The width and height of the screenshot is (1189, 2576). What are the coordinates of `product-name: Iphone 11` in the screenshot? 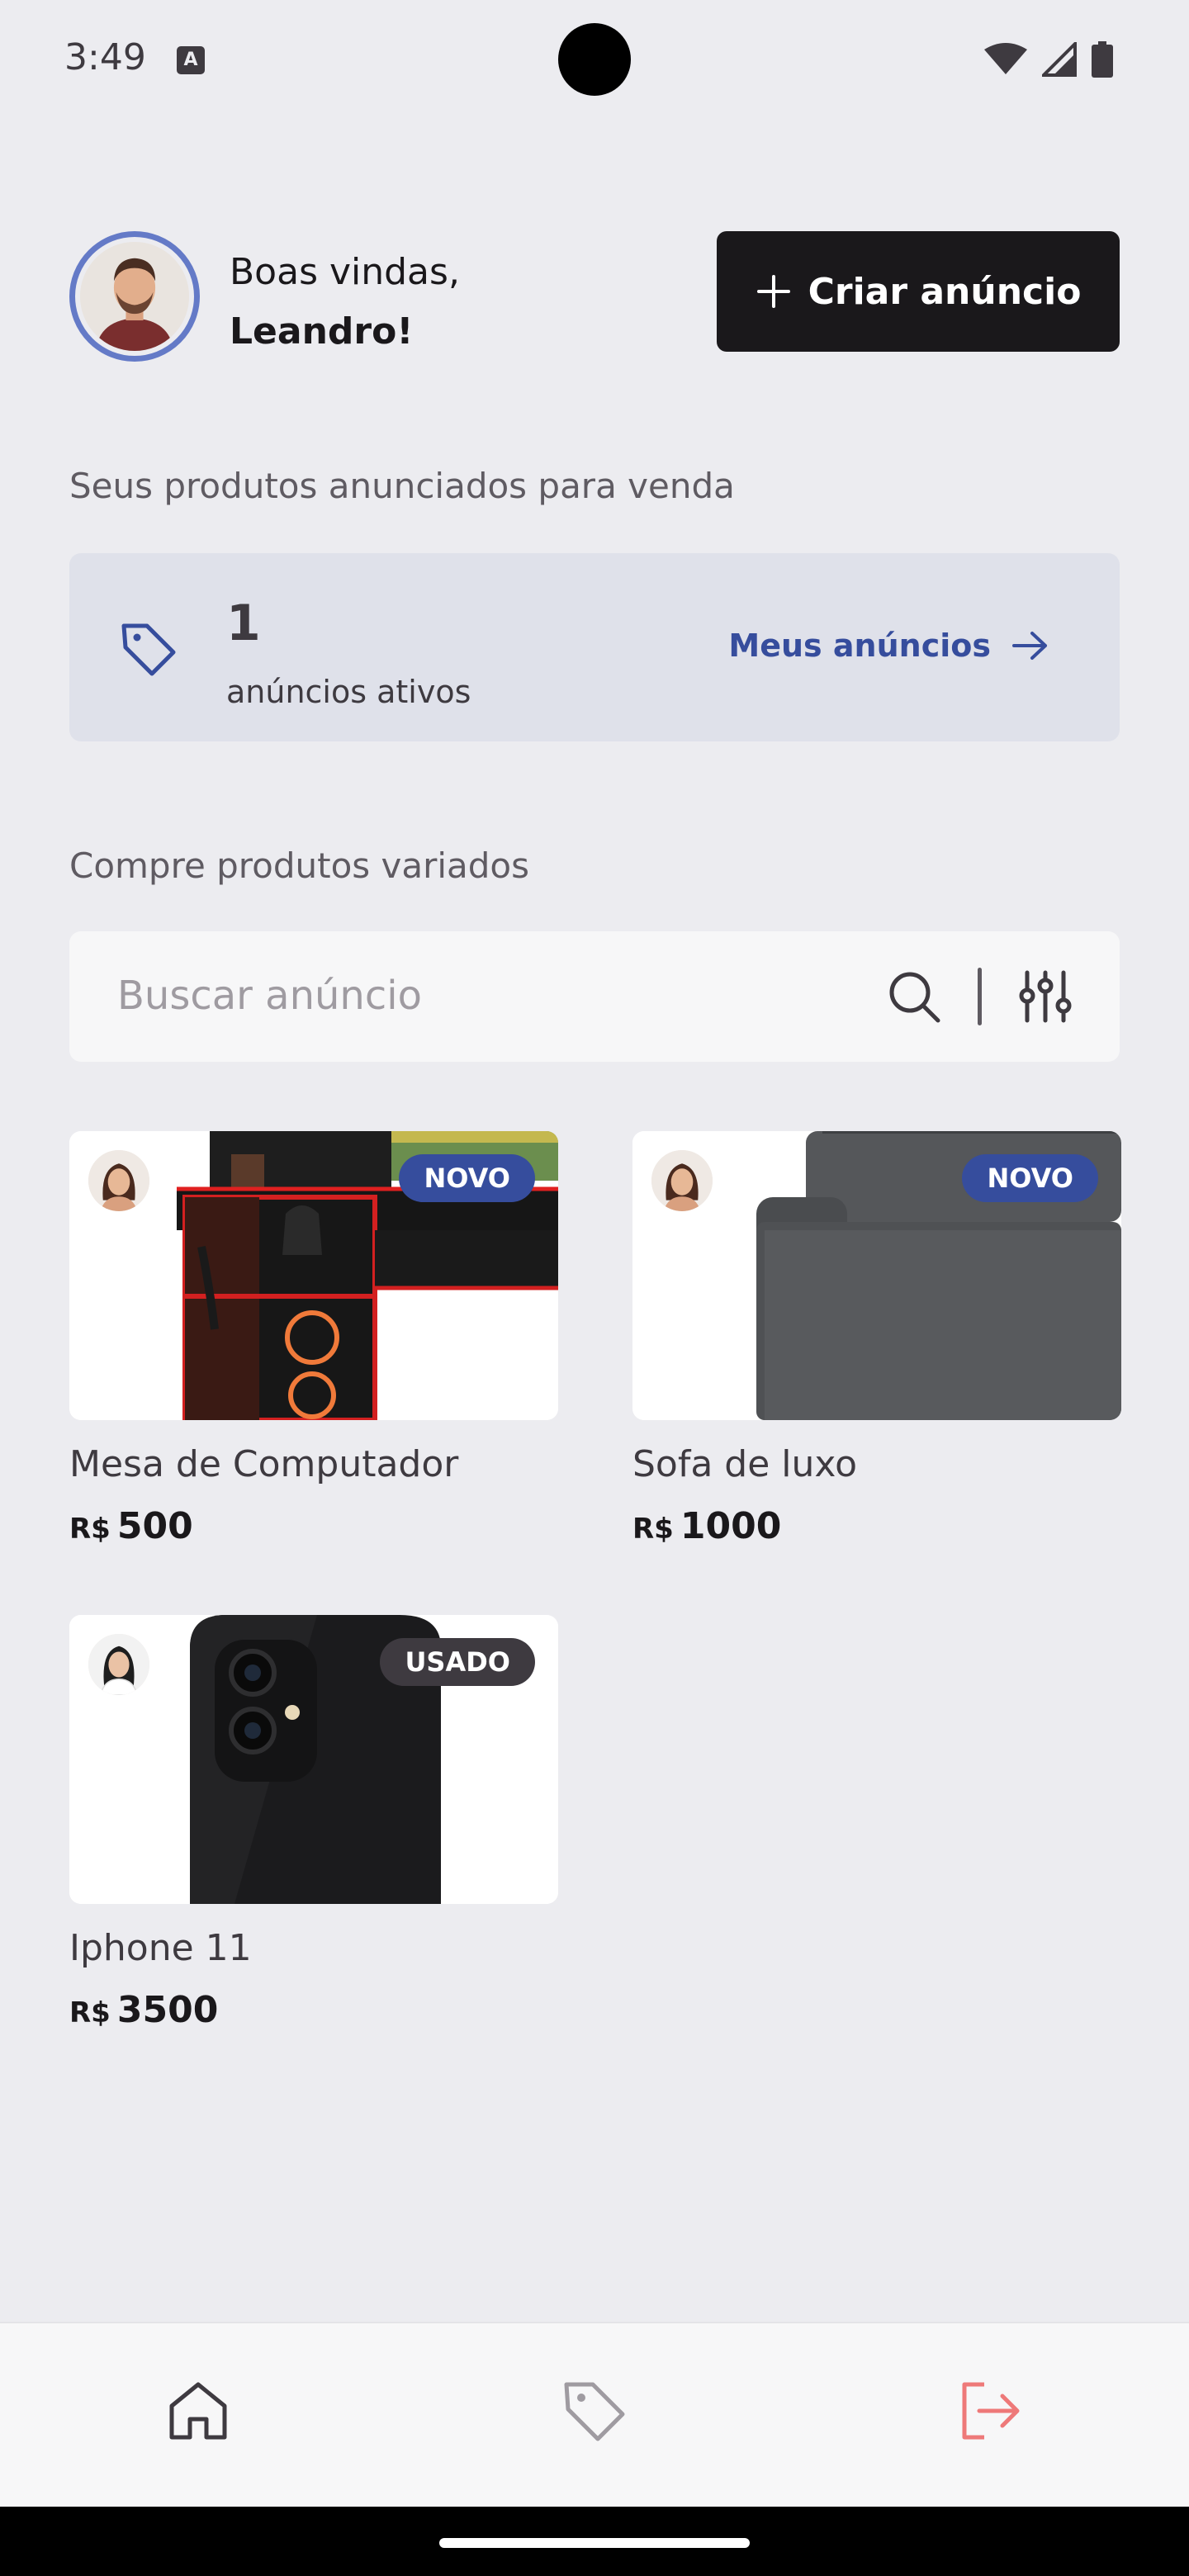 It's located at (160, 1948).